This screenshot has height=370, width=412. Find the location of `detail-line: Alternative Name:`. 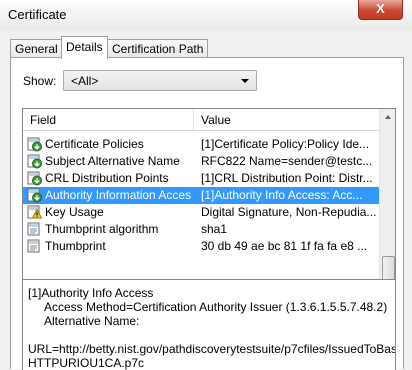

detail-line: Alternative Name: is located at coordinates (84, 321).